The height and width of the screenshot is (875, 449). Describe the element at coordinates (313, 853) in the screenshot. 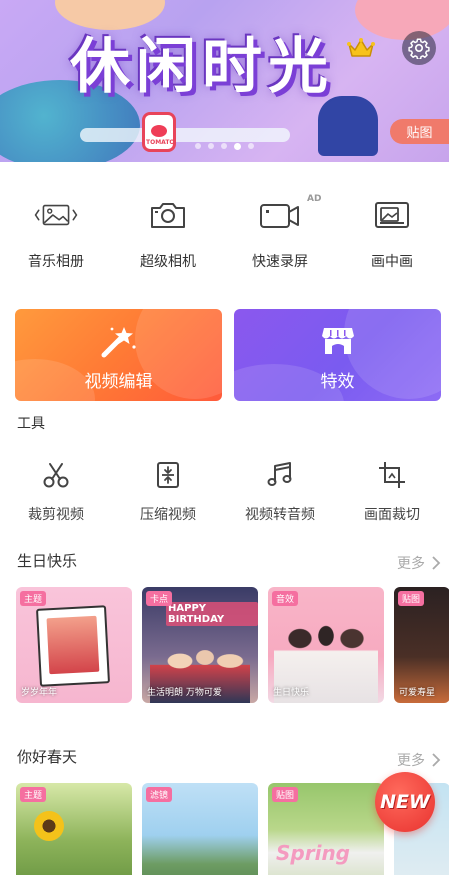

I see `spring-text: Spring` at that location.